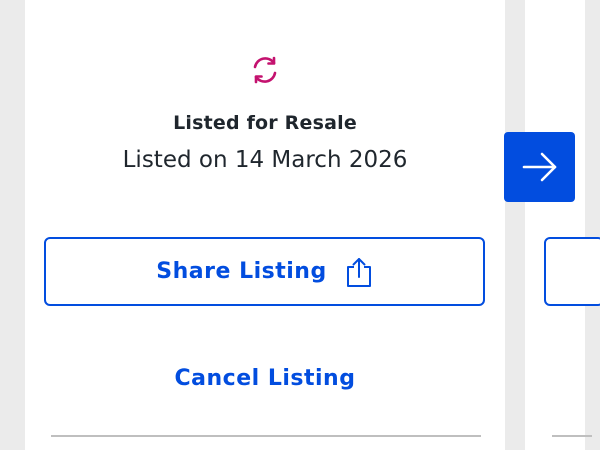  I want to click on share-listing-button: Share Listing, so click(264, 271).